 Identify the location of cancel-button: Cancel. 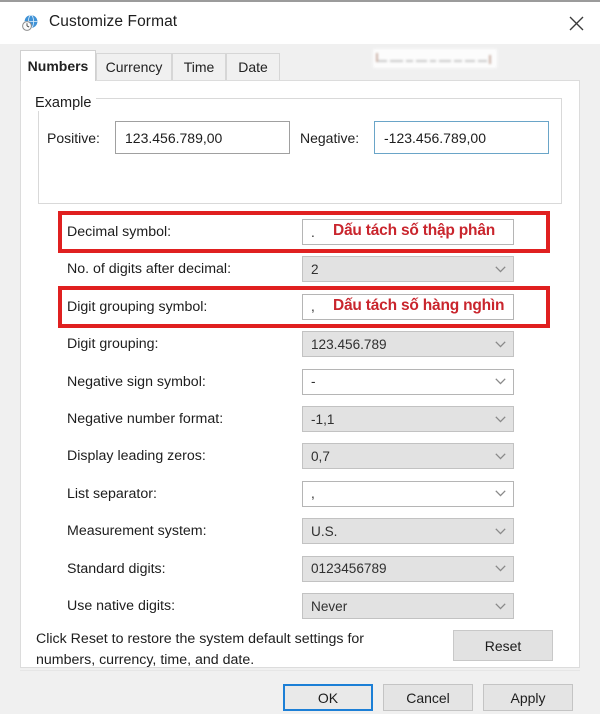
(428, 697).